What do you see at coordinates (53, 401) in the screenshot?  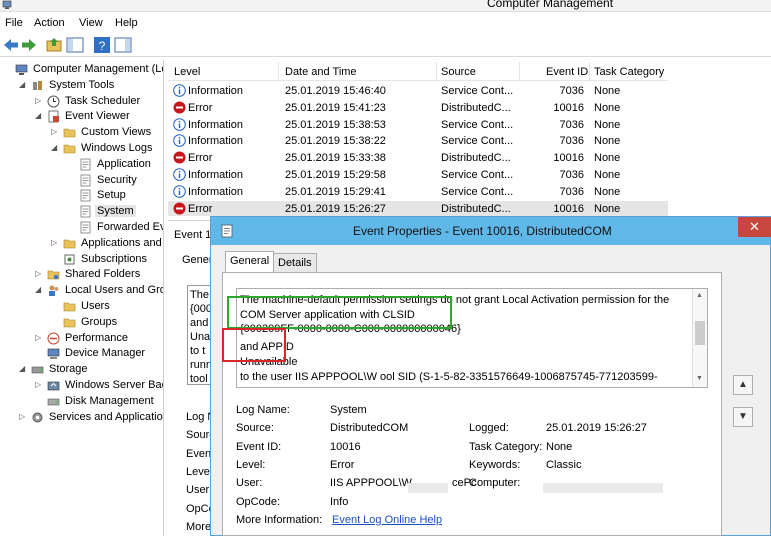 I see `disk-icon` at bounding box center [53, 401].